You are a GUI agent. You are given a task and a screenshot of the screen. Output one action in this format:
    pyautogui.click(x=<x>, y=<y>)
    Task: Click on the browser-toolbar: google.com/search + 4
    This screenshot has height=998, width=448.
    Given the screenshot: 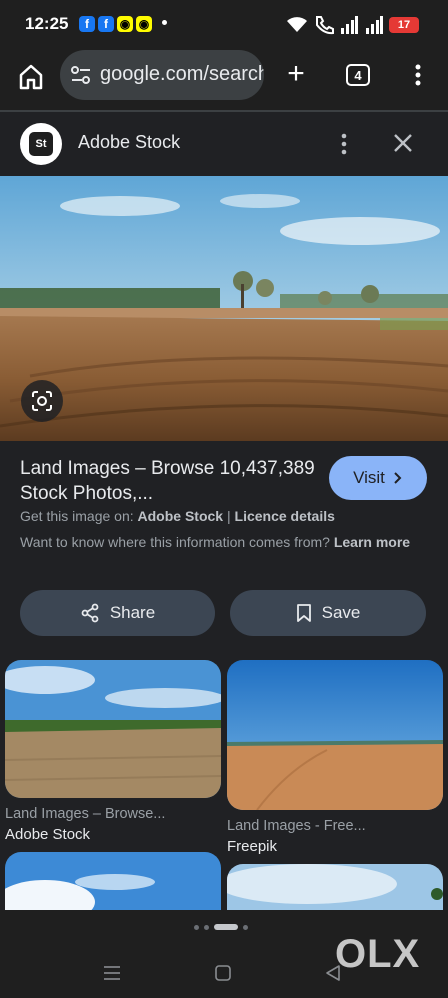 What is the action you would take?
    pyautogui.click(x=224, y=80)
    